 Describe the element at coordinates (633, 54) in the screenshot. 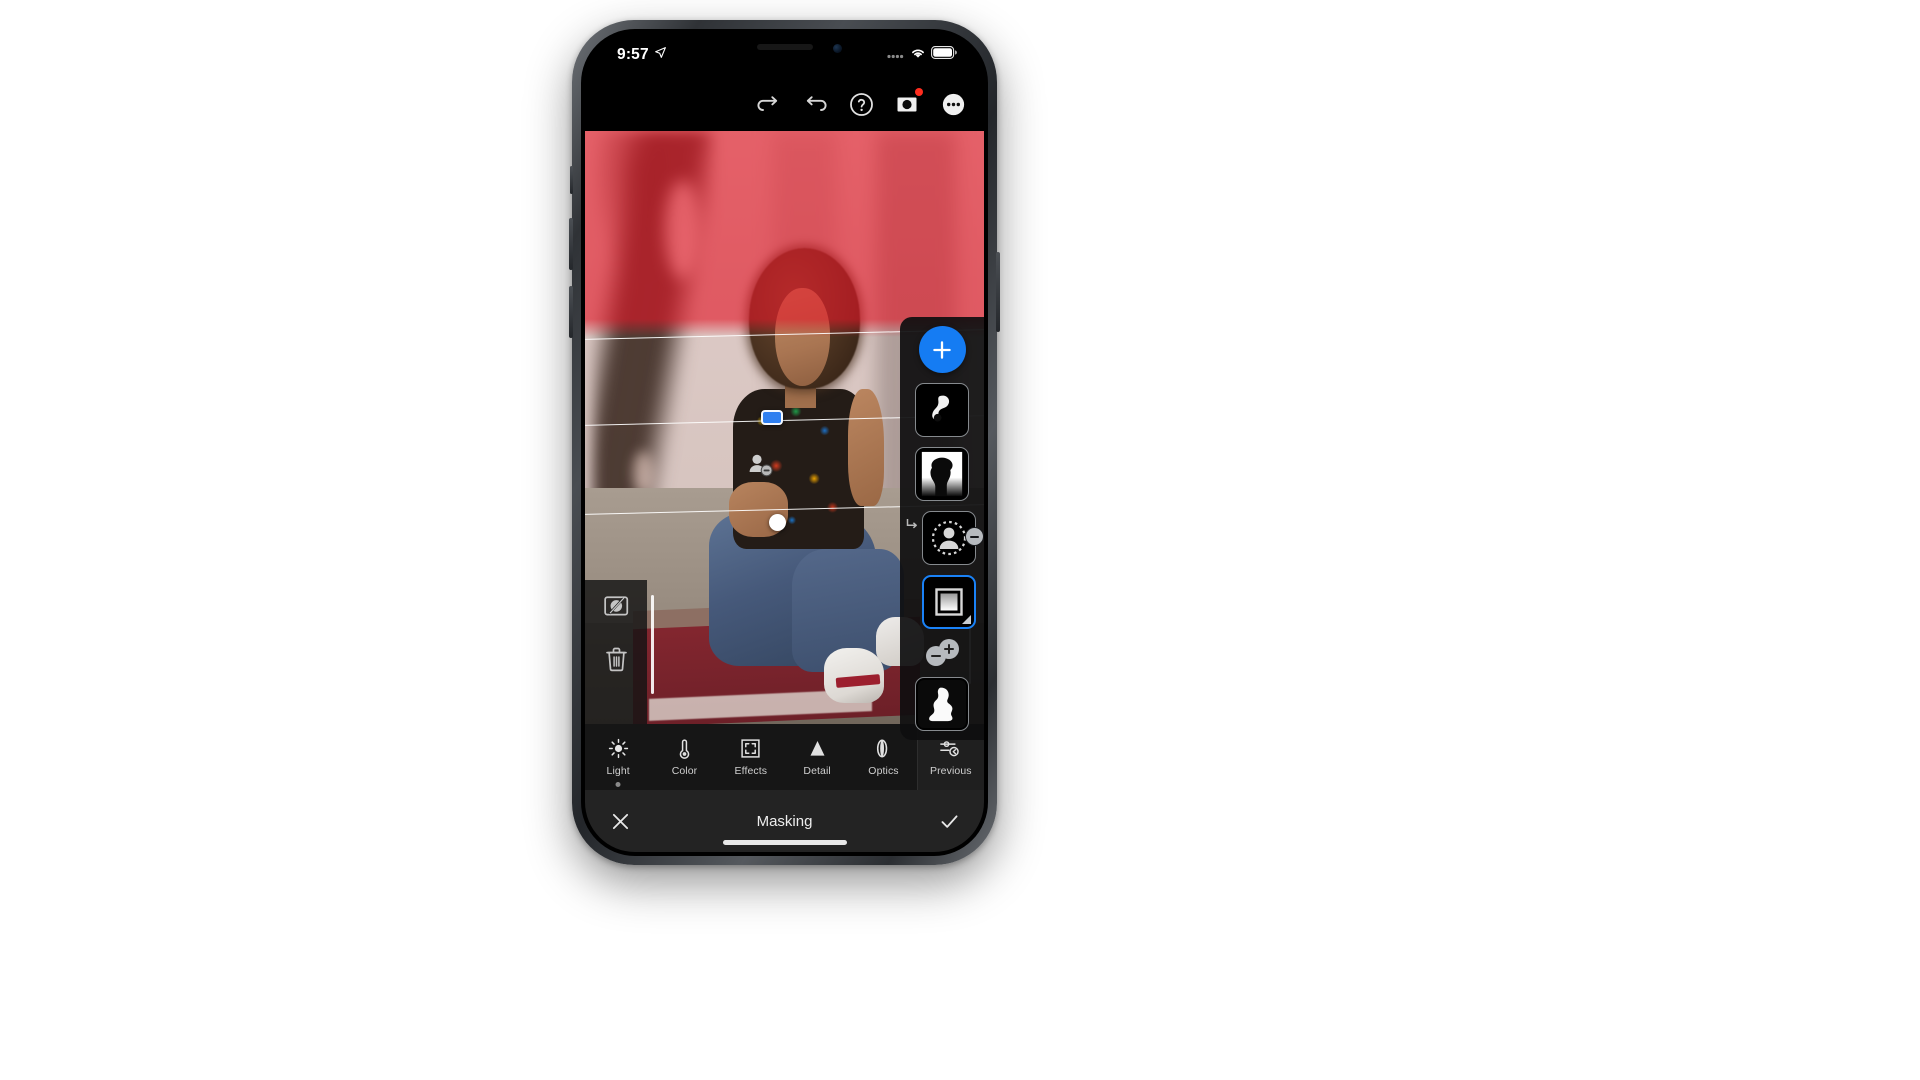

I see `status-time: 9:57` at that location.